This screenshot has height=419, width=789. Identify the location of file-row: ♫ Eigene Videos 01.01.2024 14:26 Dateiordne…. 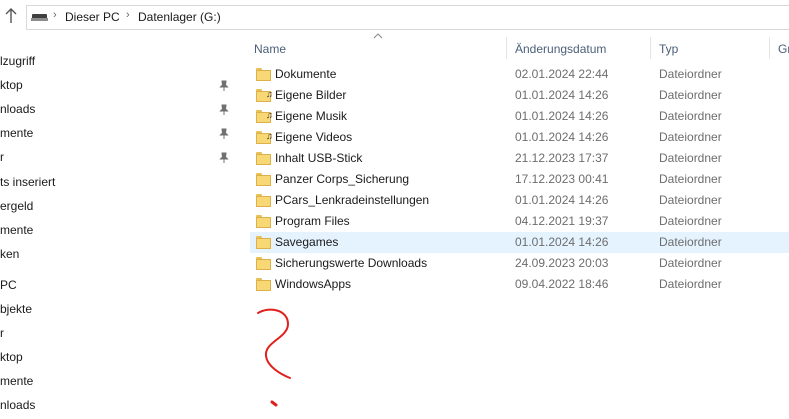
(519, 137).